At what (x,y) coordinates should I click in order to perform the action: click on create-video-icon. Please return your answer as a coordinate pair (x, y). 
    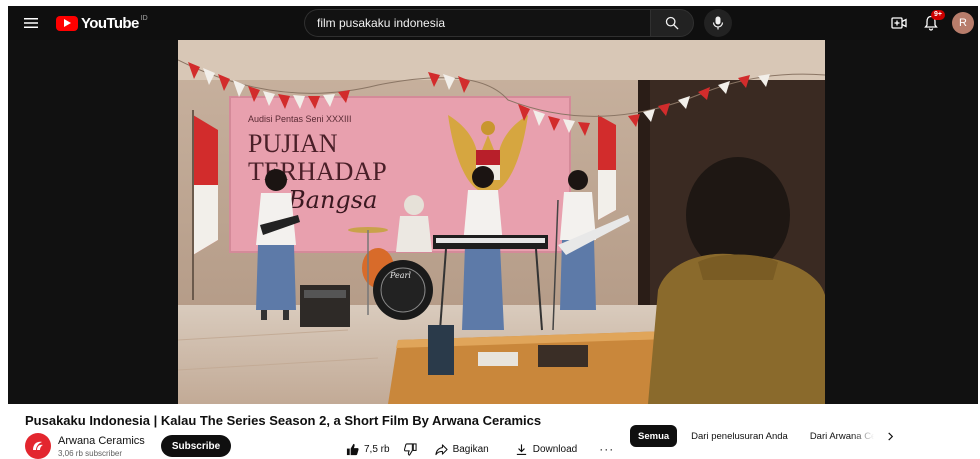
    Looking at the image, I should click on (899, 23).